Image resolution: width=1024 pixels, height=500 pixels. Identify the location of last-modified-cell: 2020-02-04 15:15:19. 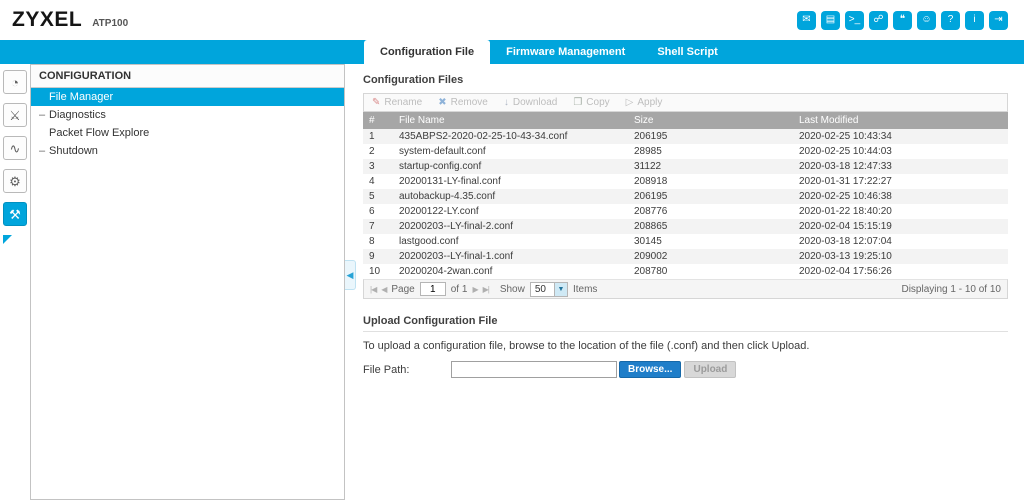
(900, 226).